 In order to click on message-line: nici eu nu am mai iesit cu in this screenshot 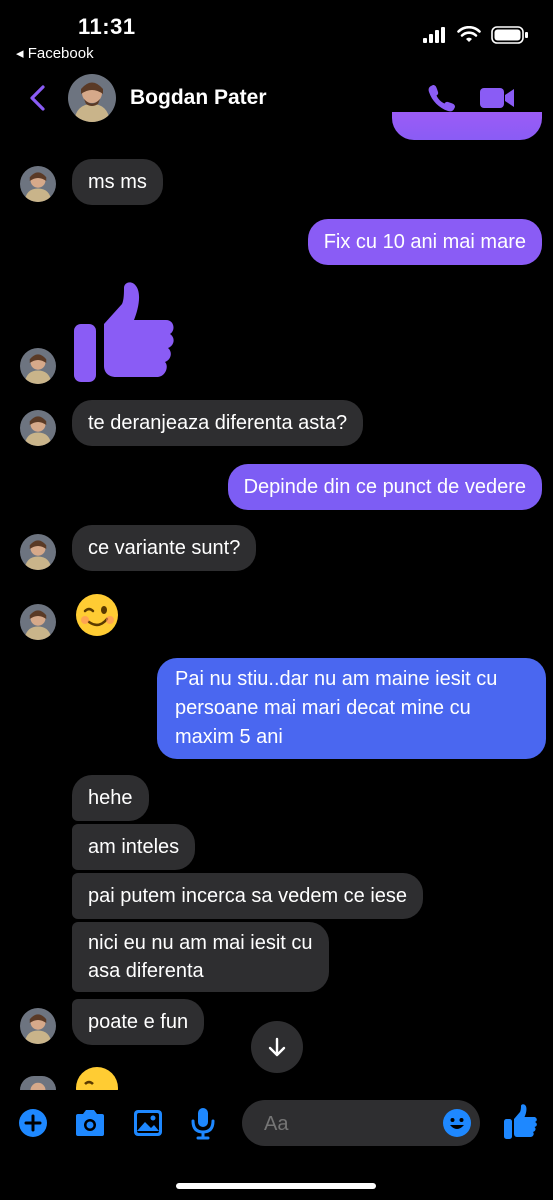, I will do `click(200, 943)`.